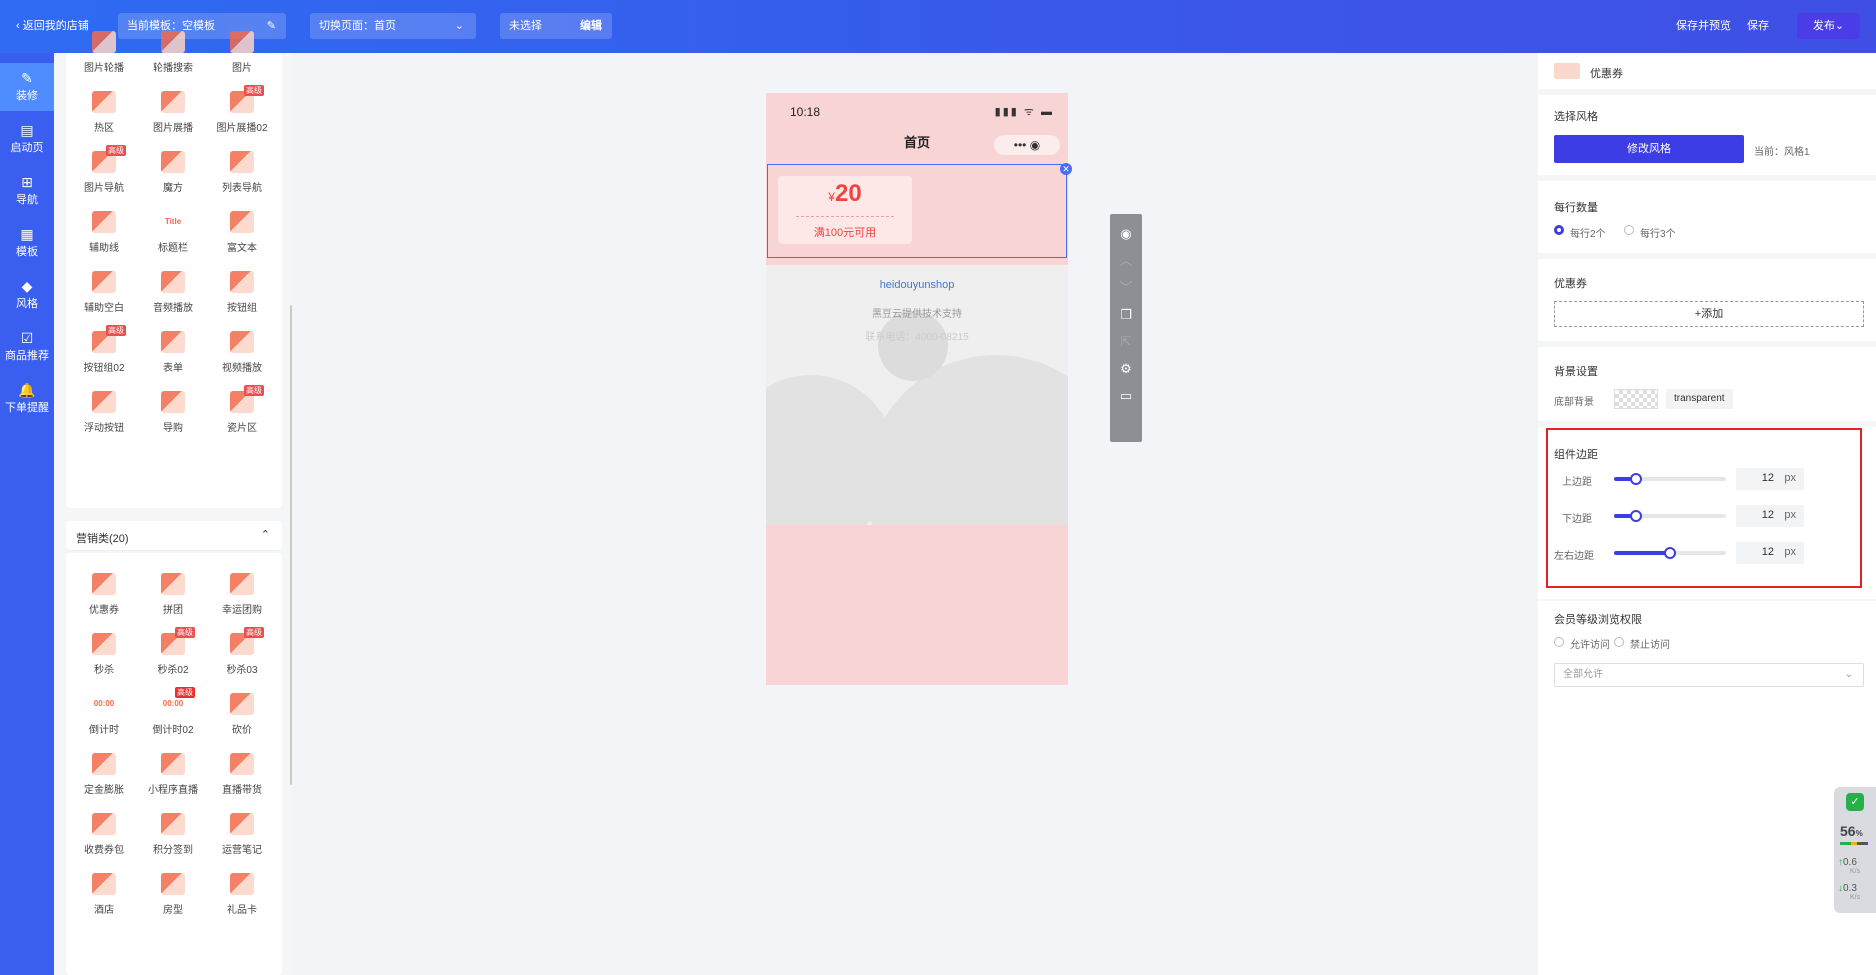 The image size is (1876, 975). Describe the element at coordinates (27, 347) in the screenshot. I see `nav-item: ☑ 商品推荐` at that location.